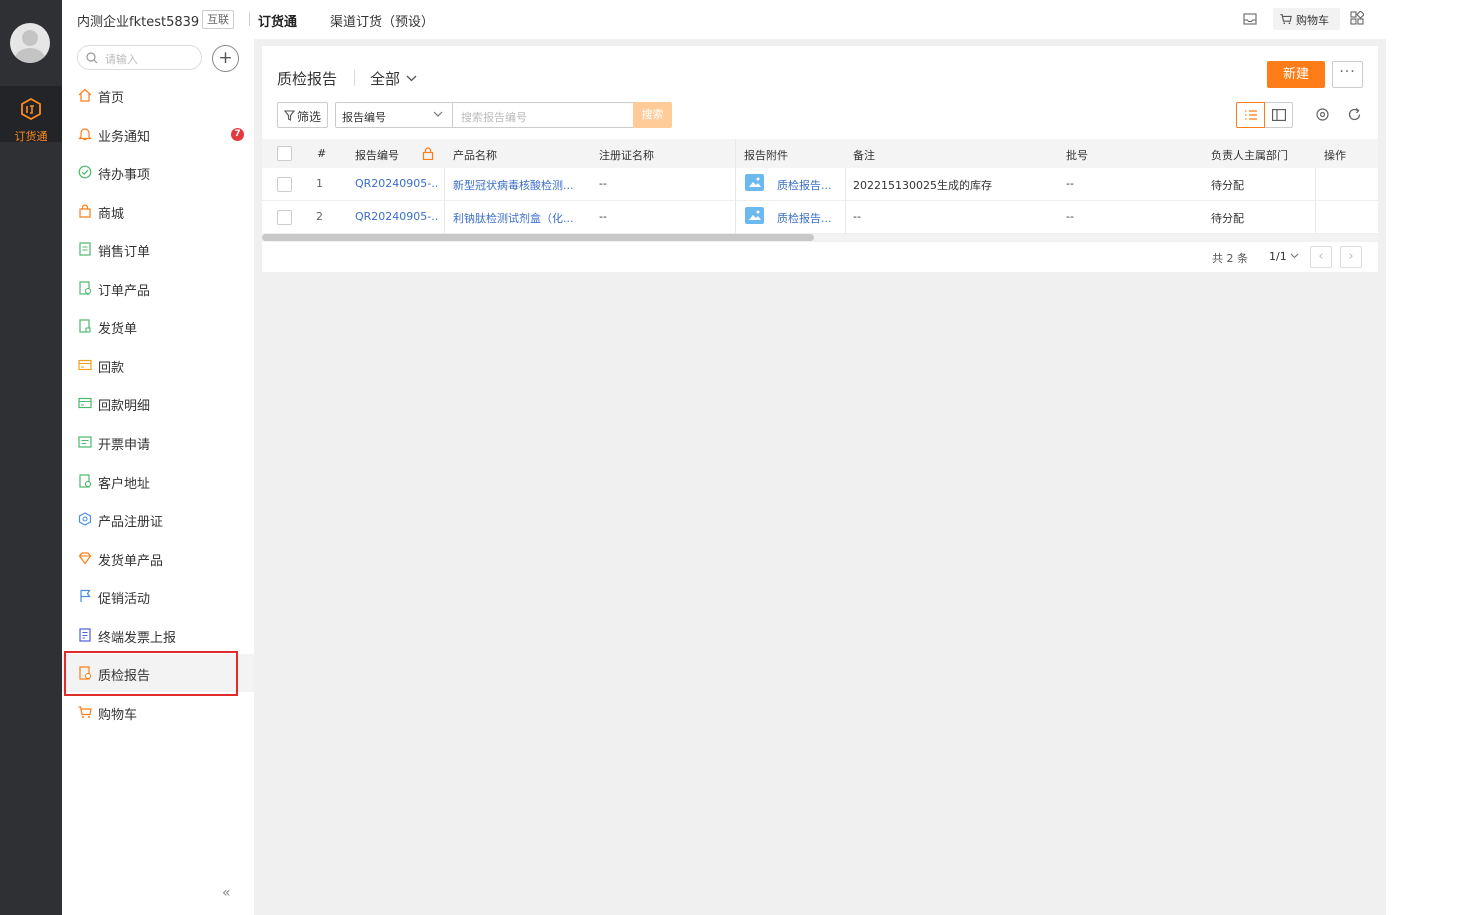 Image resolution: width=1472 pixels, height=915 pixels. Describe the element at coordinates (85, 134) in the screenshot. I see `bell-icon` at that location.